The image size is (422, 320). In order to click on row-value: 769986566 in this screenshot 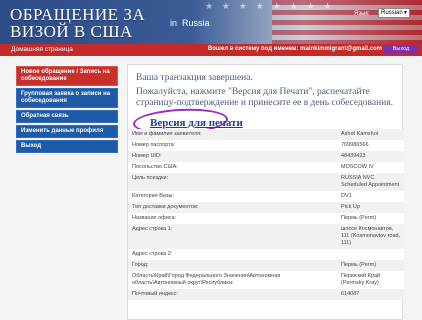, I will do `click(371, 145)`.